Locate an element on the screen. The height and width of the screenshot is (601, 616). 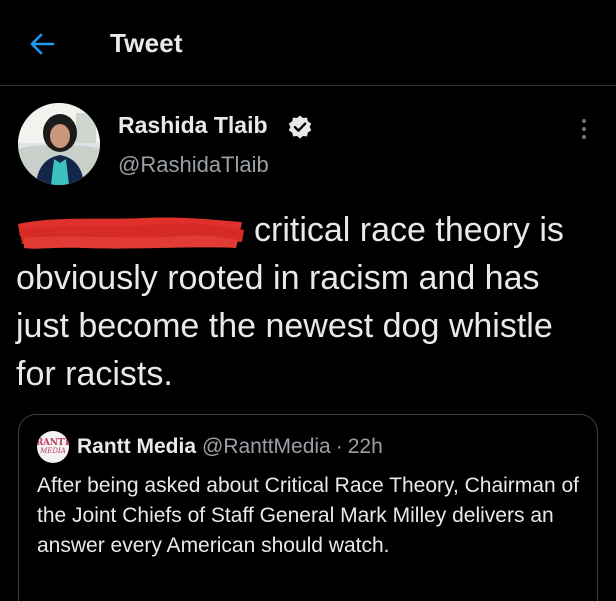
more-options-button is located at coordinates (584, 129).